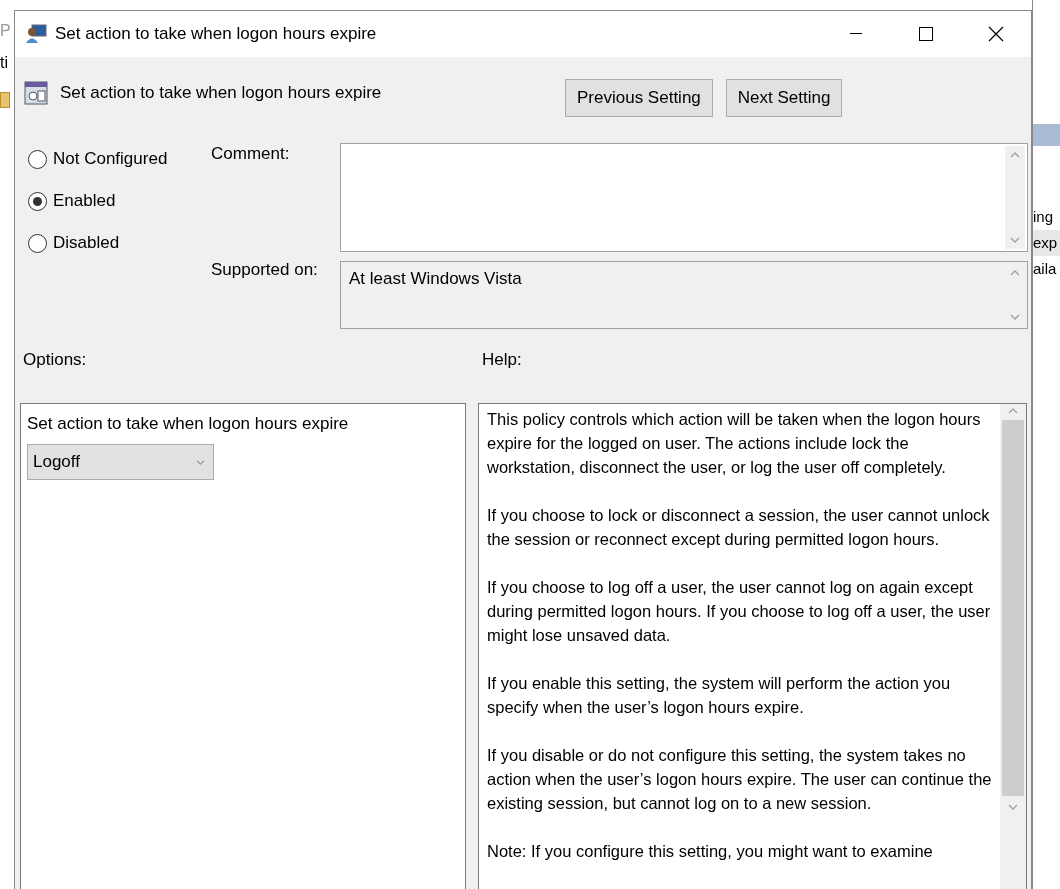 The width and height of the screenshot is (1060, 889). What do you see at coordinates (1044, 217) in the screenshot?
I see `background-text: ing` at bounding box center [1044, 217].